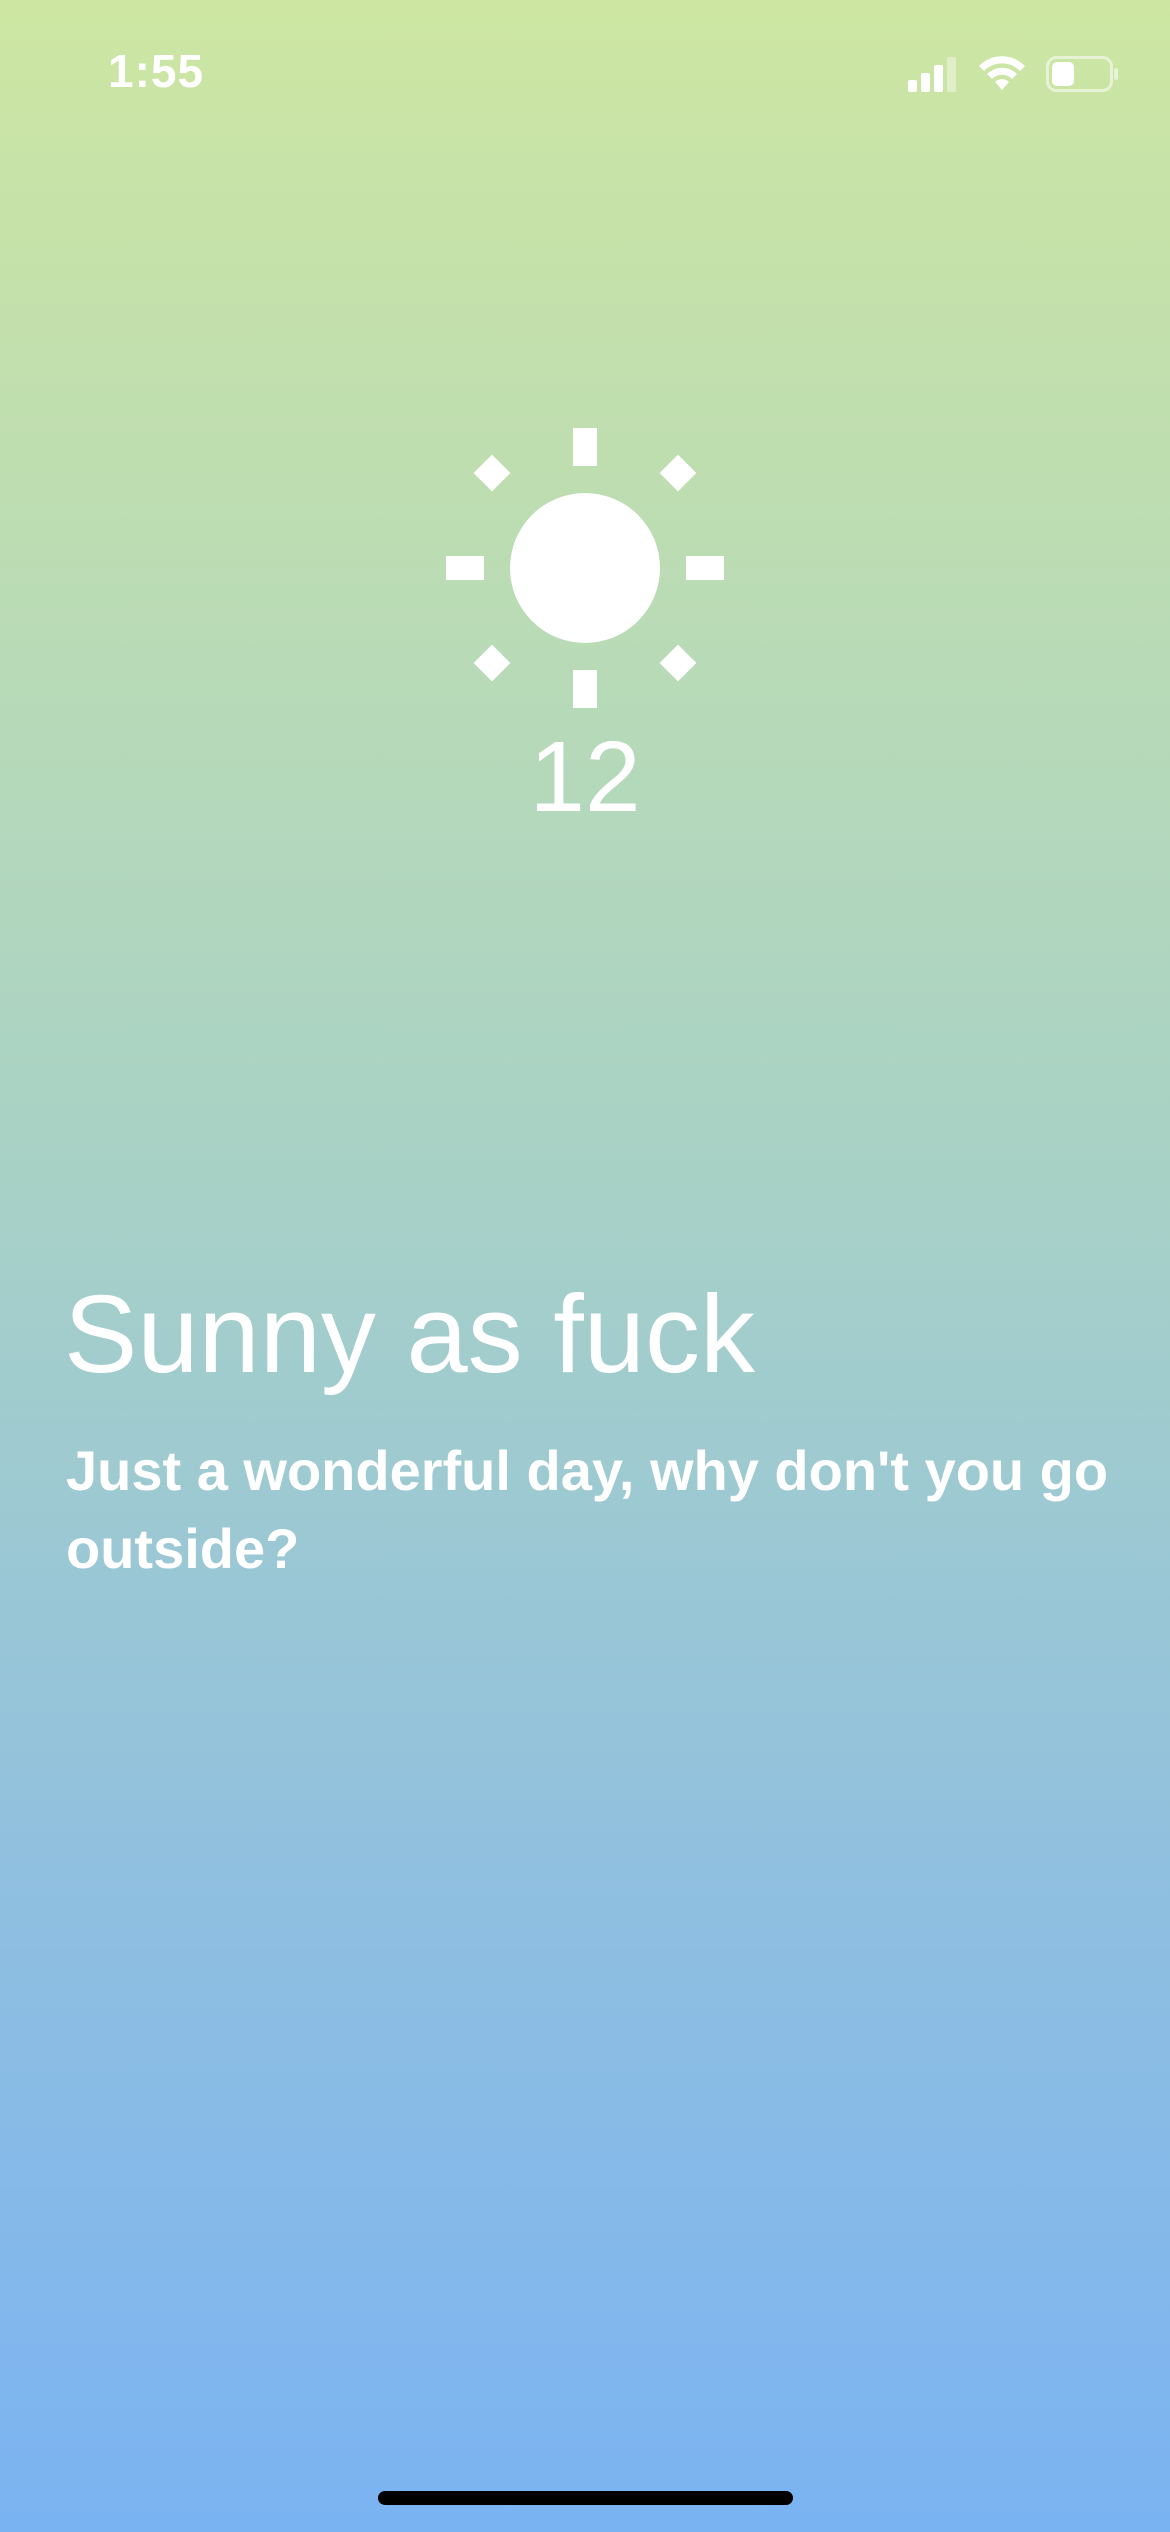 The height and width of the screenshot is (2532, 1170). I want to click on status-time: 1:55, so click(156, 71).